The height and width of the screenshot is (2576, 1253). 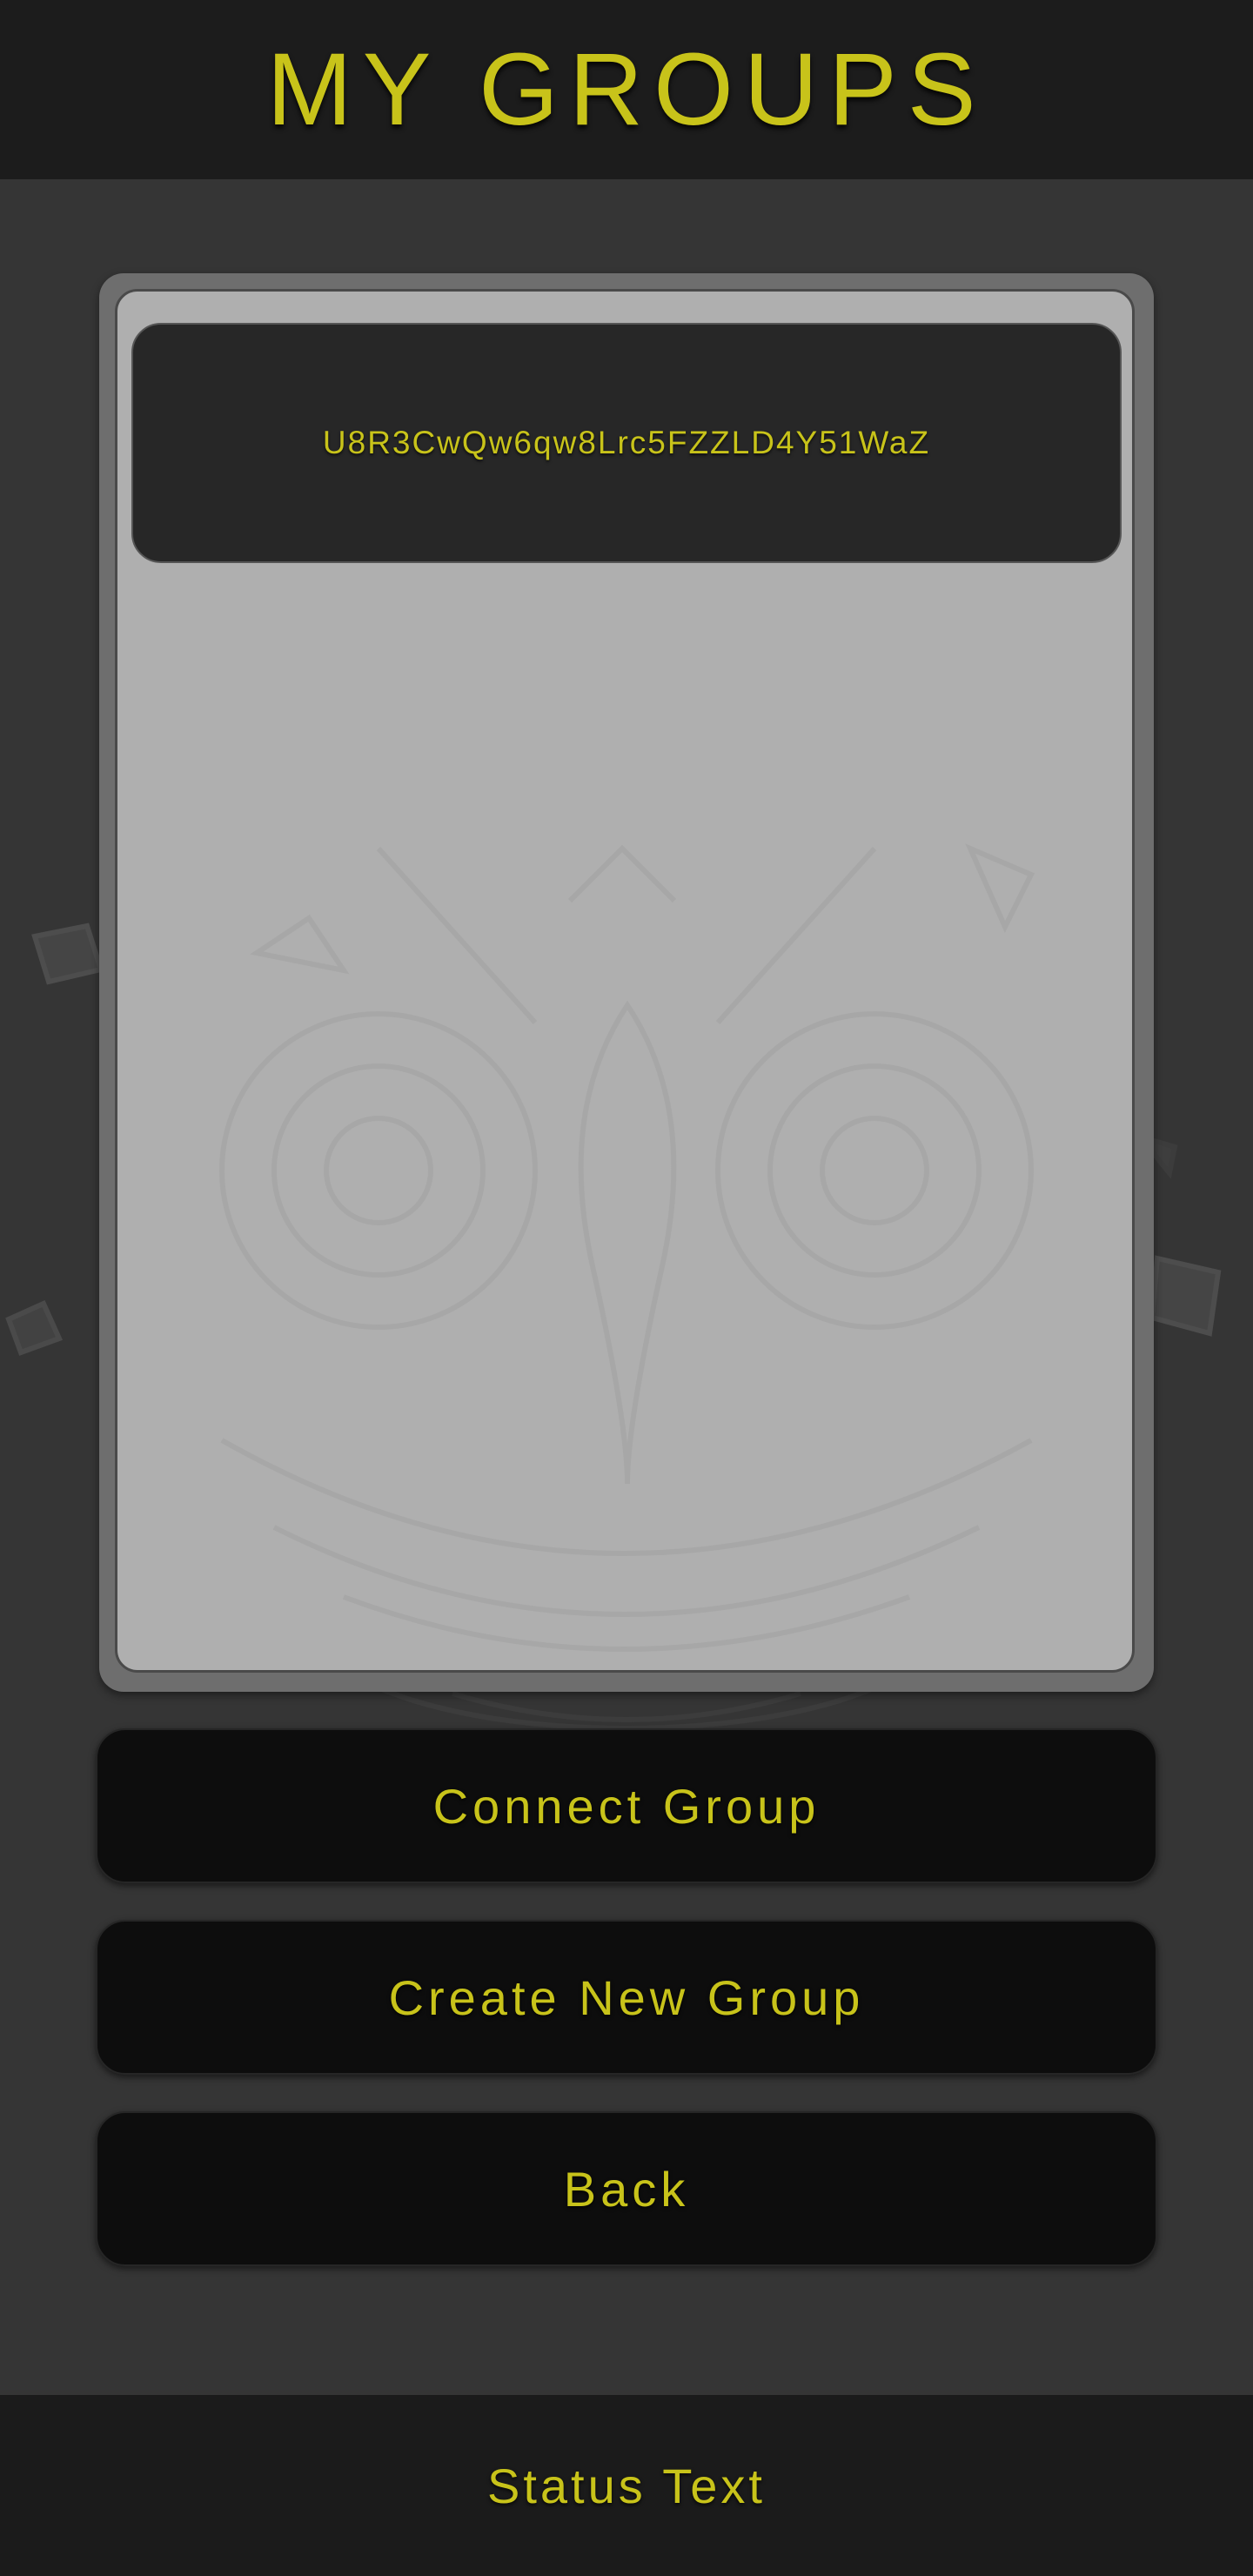 I want to click on page-title: MY GROUPS, so click(x=626, y=89).